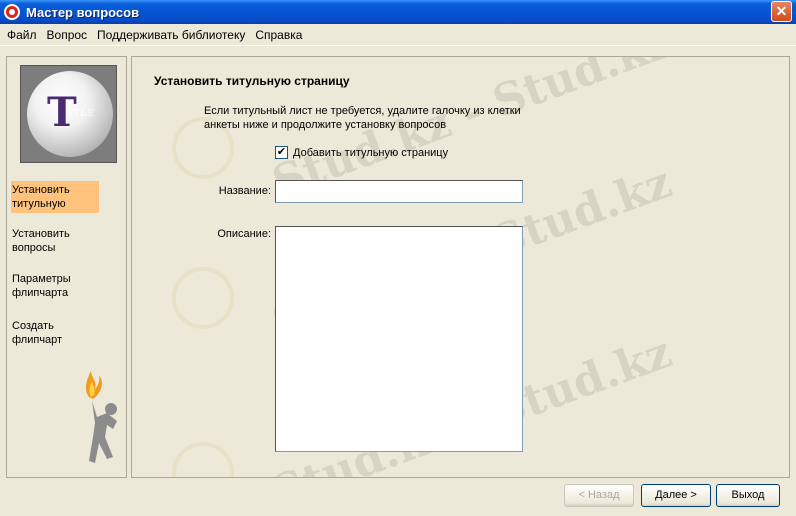 This screenshot has height=516, width=796. I want to click on logo-sphere: T ITLE, so click(70, 114).